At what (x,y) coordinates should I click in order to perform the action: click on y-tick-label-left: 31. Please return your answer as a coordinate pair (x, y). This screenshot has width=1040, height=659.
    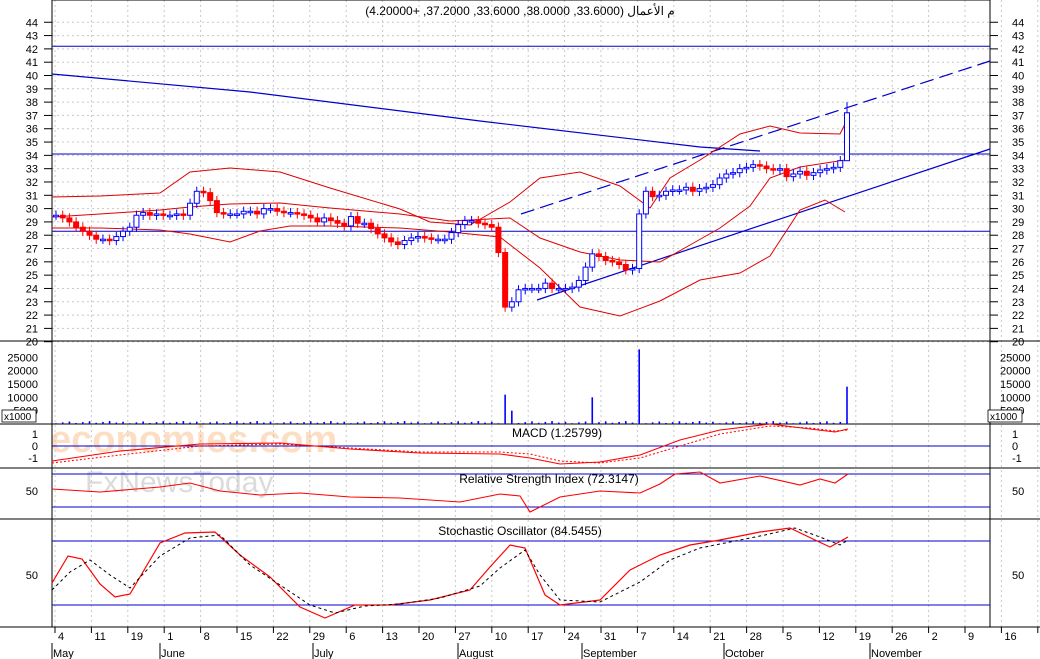
    Looking at the image, I should click on (32, 196).